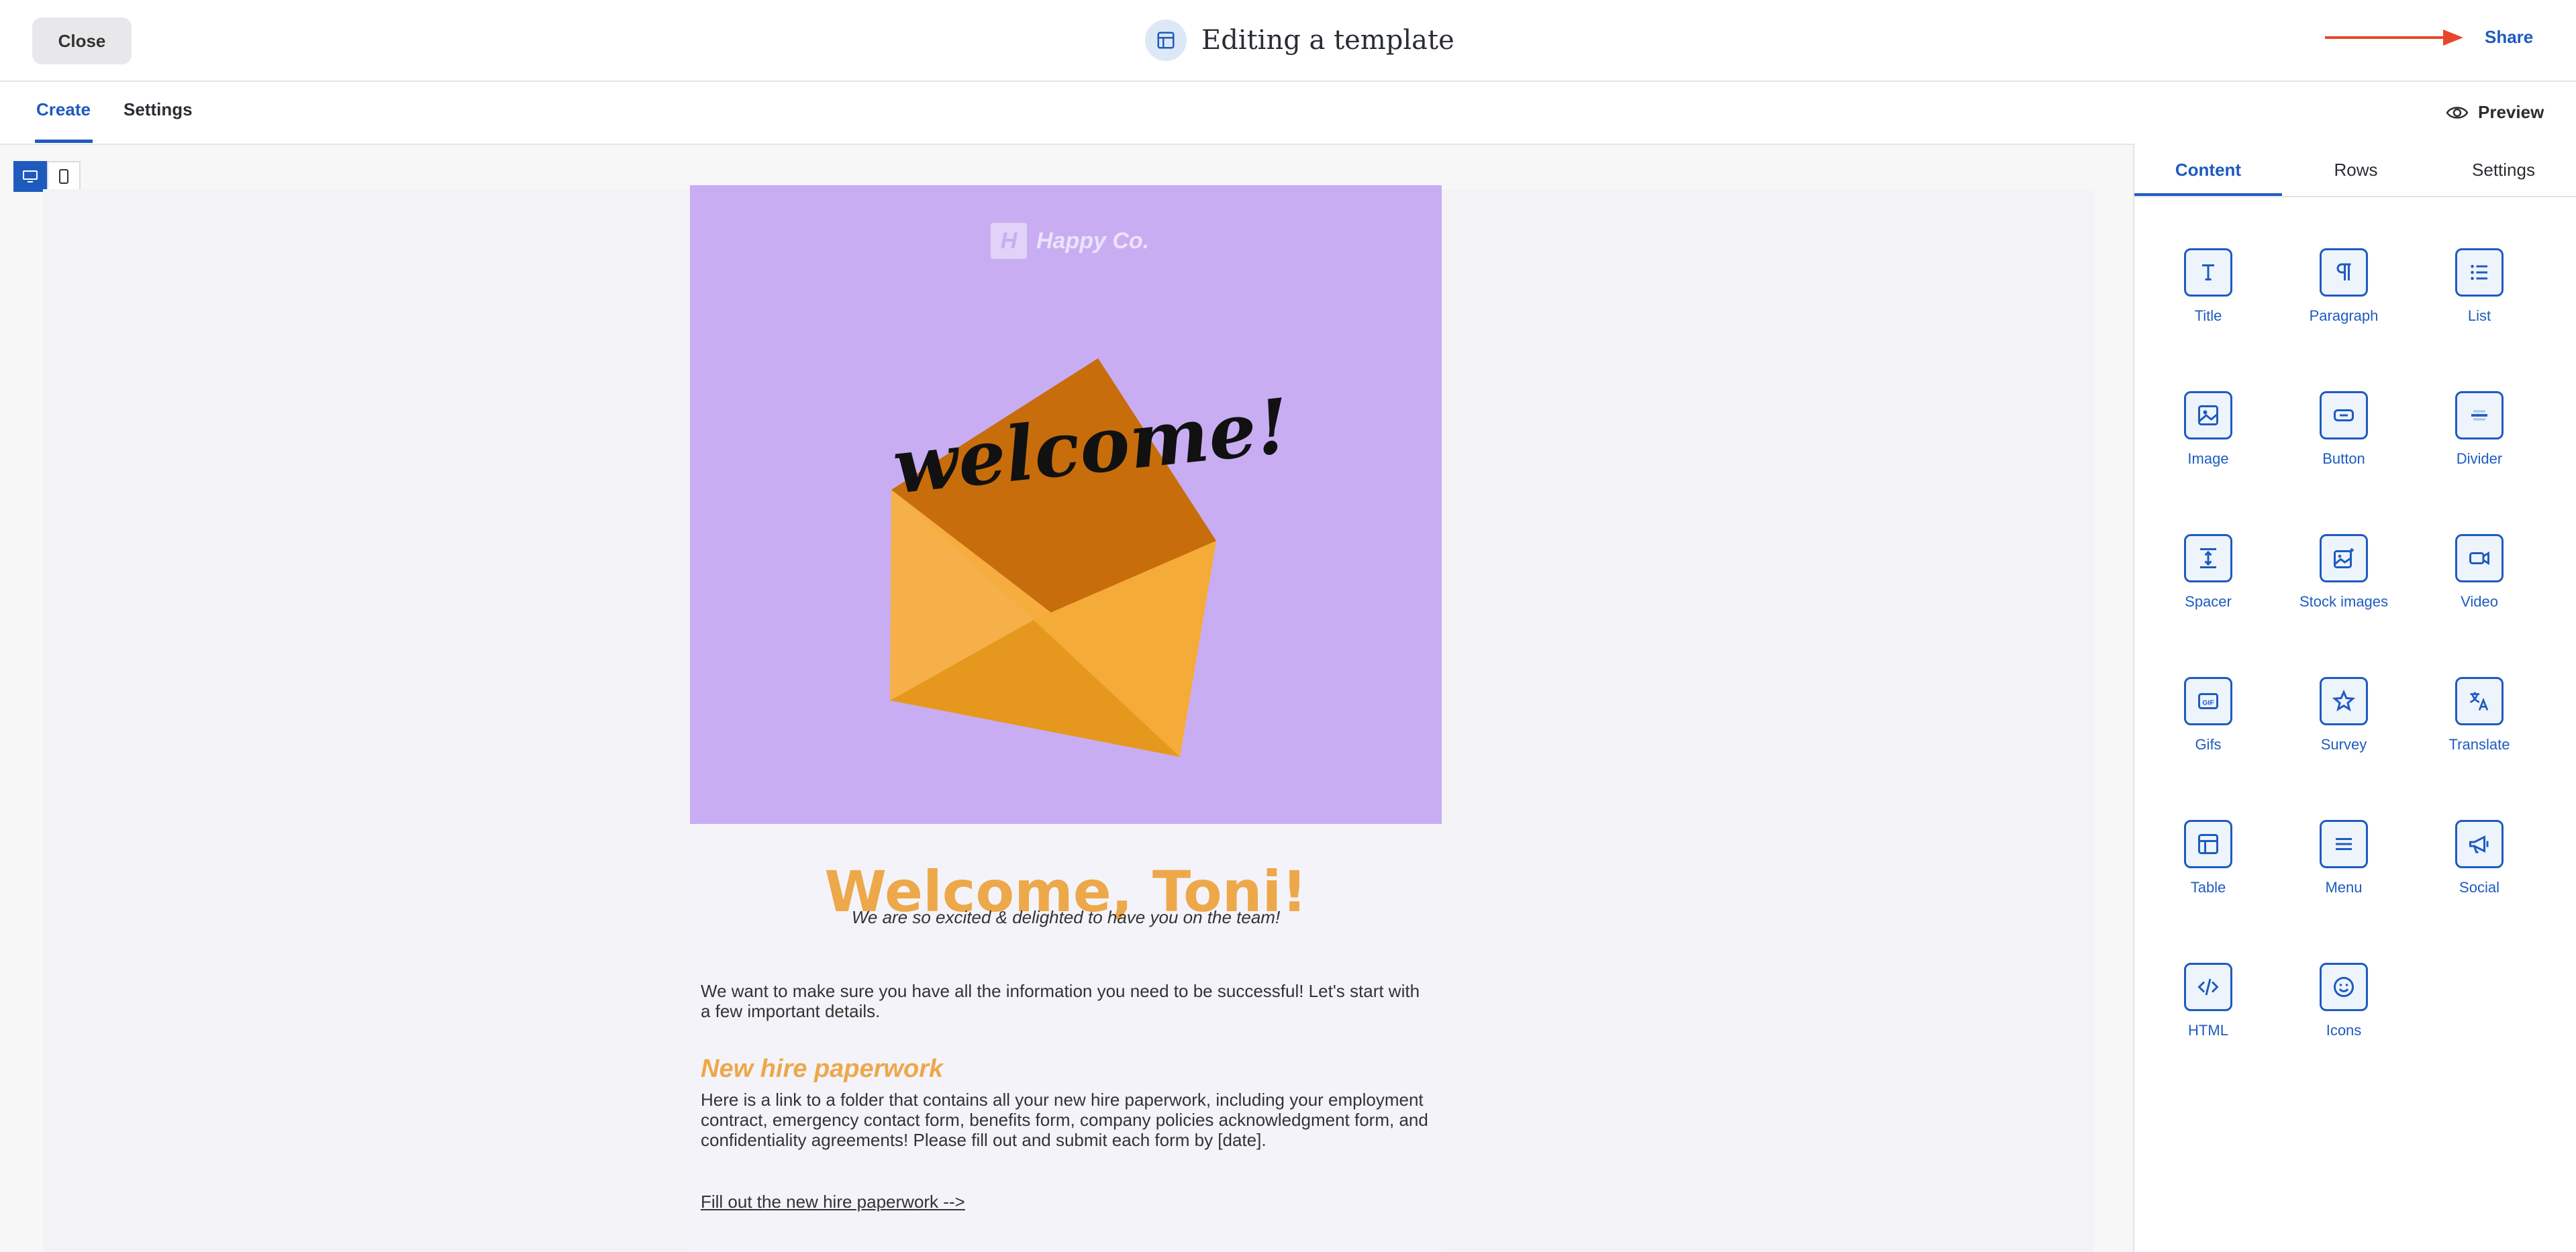 The width and height of the screenshot is (2576, 1252). What do you see at coordinates (63, 109) in the screenshot?
I see `tab-create: Create` at bounding box center [63, 109].